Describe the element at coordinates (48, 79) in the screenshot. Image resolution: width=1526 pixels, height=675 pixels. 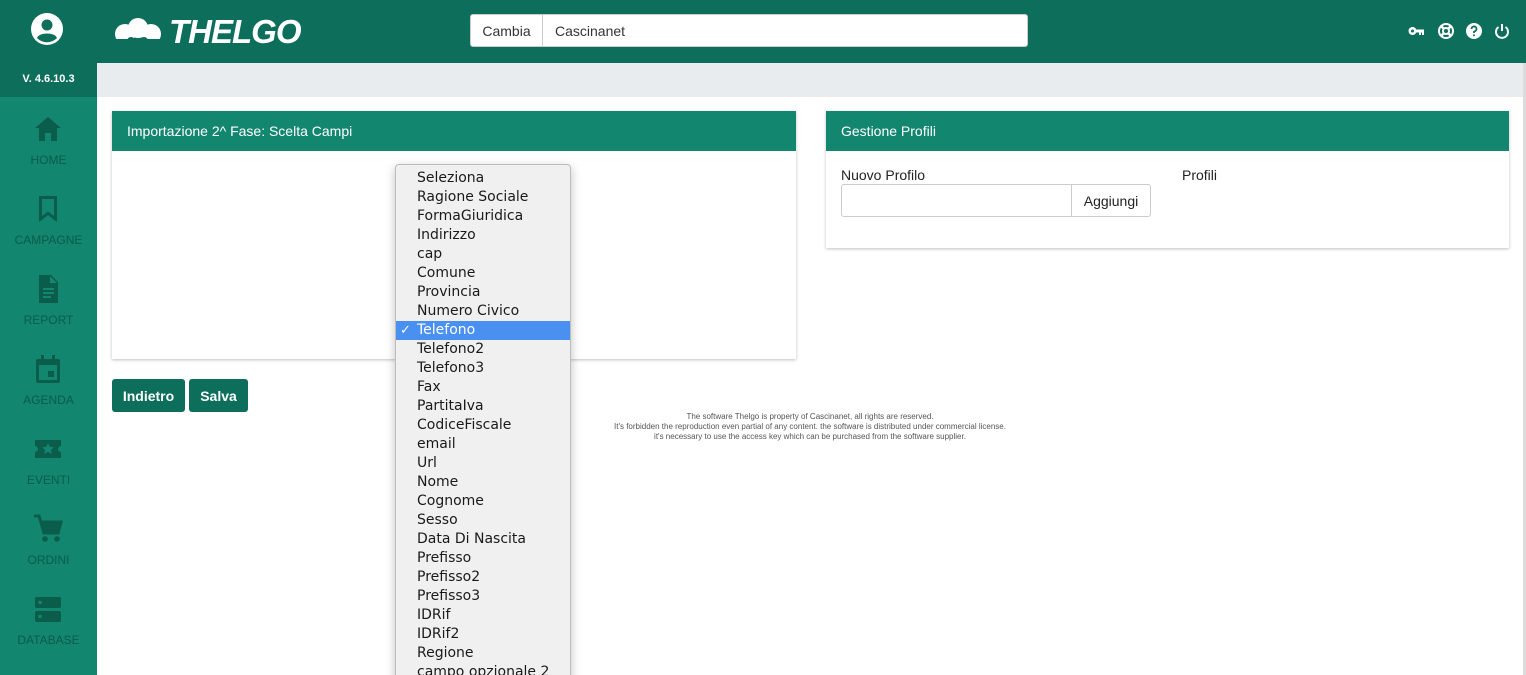
I see `version-label: V. 4.6.10.3` at that location.